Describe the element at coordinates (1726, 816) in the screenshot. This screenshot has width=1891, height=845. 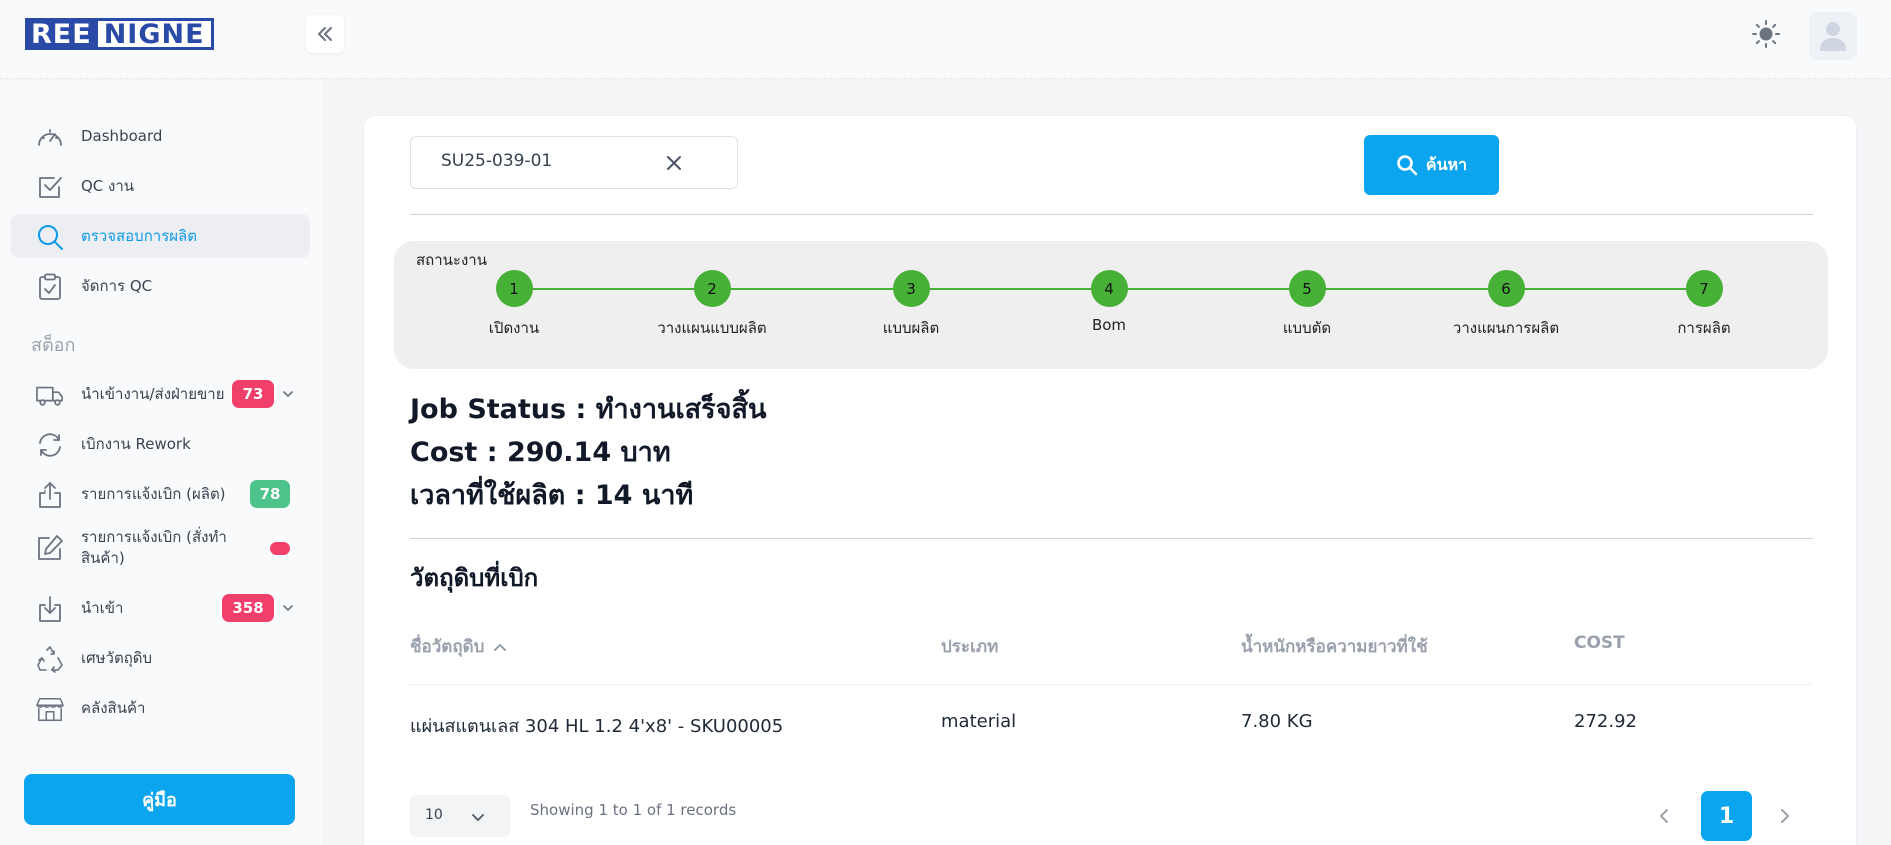
I see `pagination-page-current: 1` at that location.